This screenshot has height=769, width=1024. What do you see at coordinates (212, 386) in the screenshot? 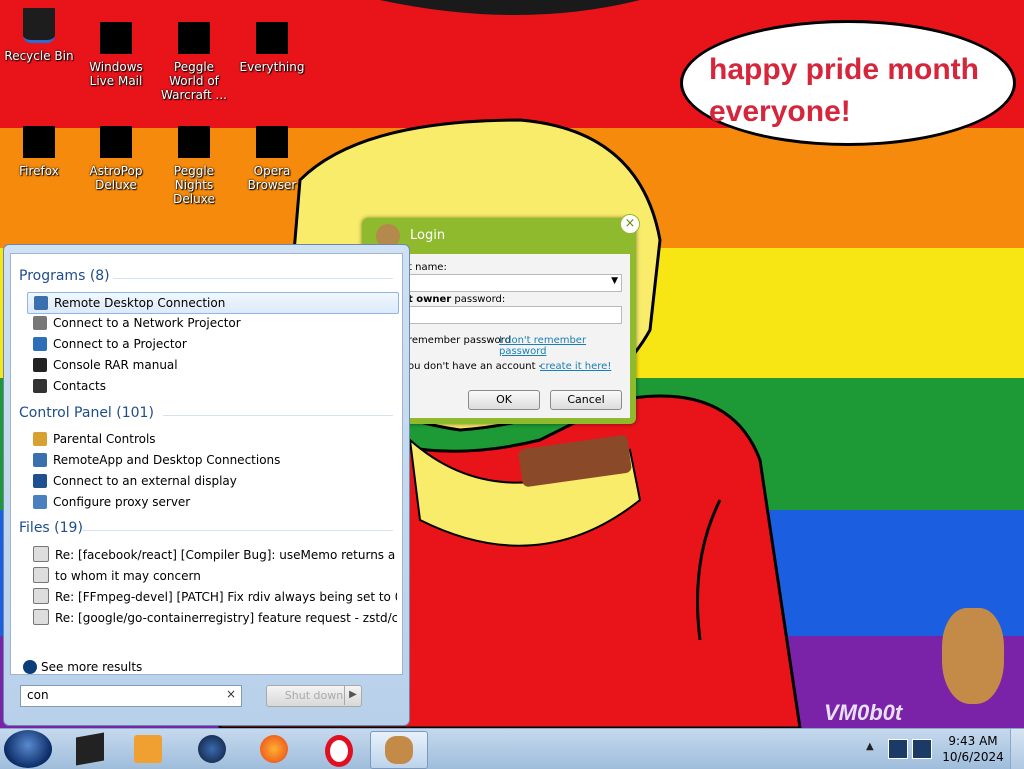
I see `result-contacts: Contacts` at bounding box center [212, 386].